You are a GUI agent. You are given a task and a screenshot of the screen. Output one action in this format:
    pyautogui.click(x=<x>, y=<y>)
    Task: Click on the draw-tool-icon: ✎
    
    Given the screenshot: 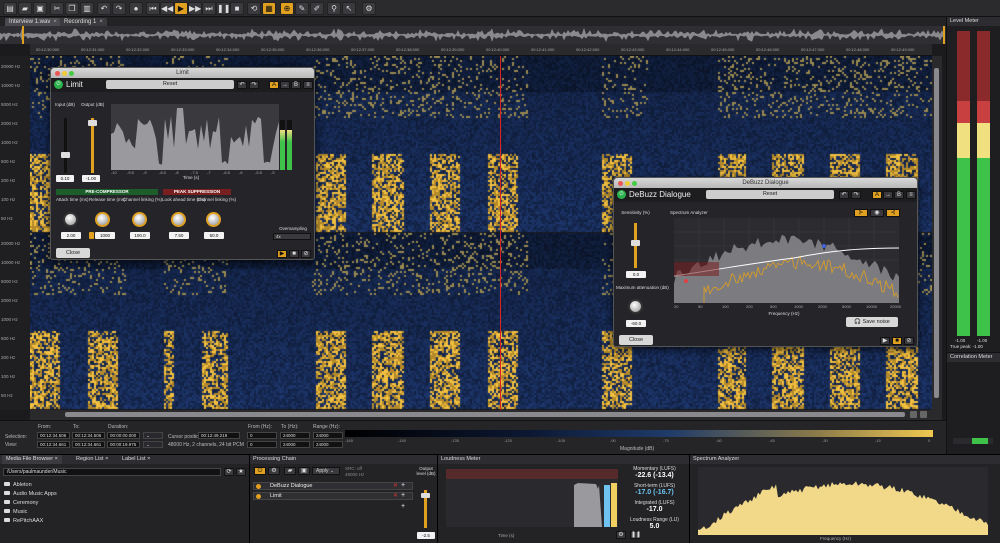 What is the action you would take?
    pyautogui.click(x=302, y=8)
    